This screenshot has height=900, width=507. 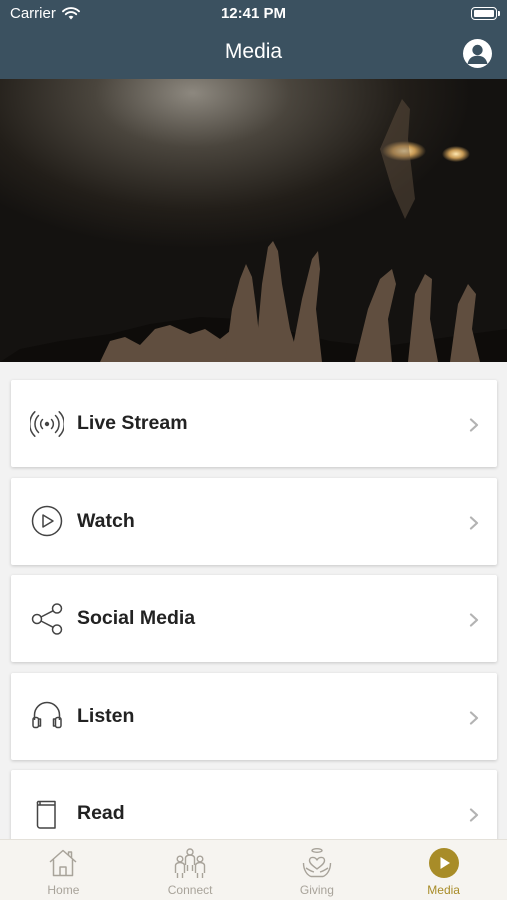 What do you see at coordinates (47, 814) in the screenshot?
I see `book-icon` at bounding box center [47, 814].